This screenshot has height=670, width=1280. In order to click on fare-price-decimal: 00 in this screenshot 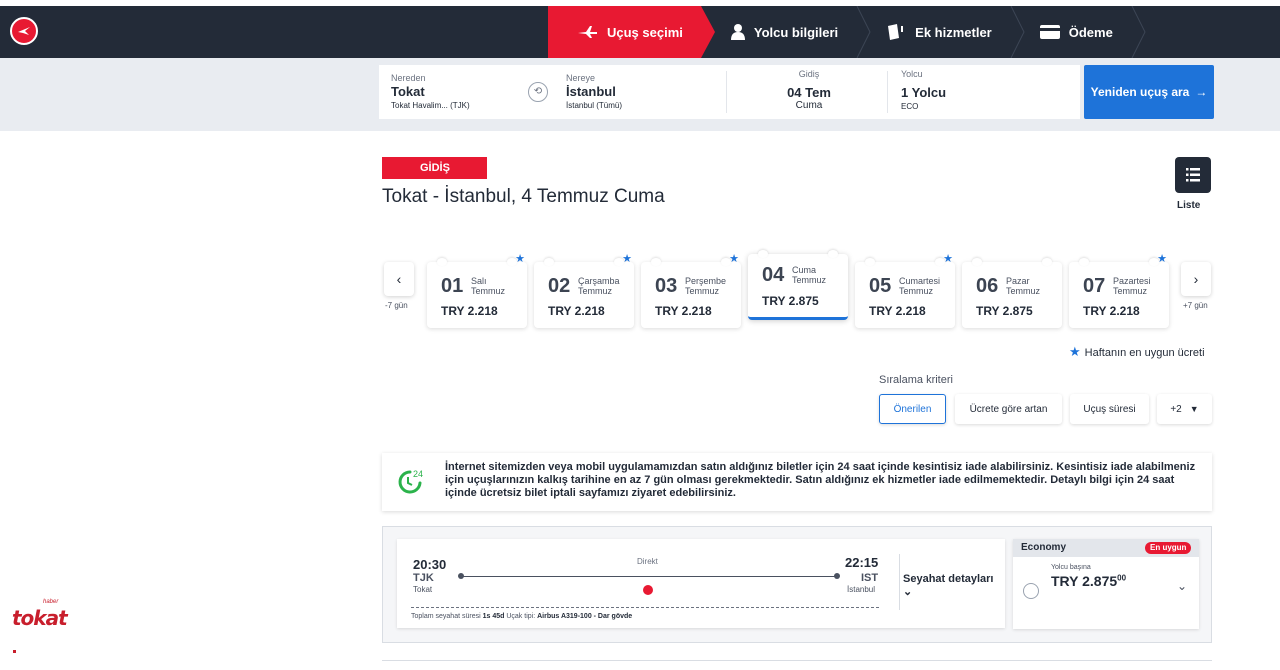, I will do `click(1122, 578)`.